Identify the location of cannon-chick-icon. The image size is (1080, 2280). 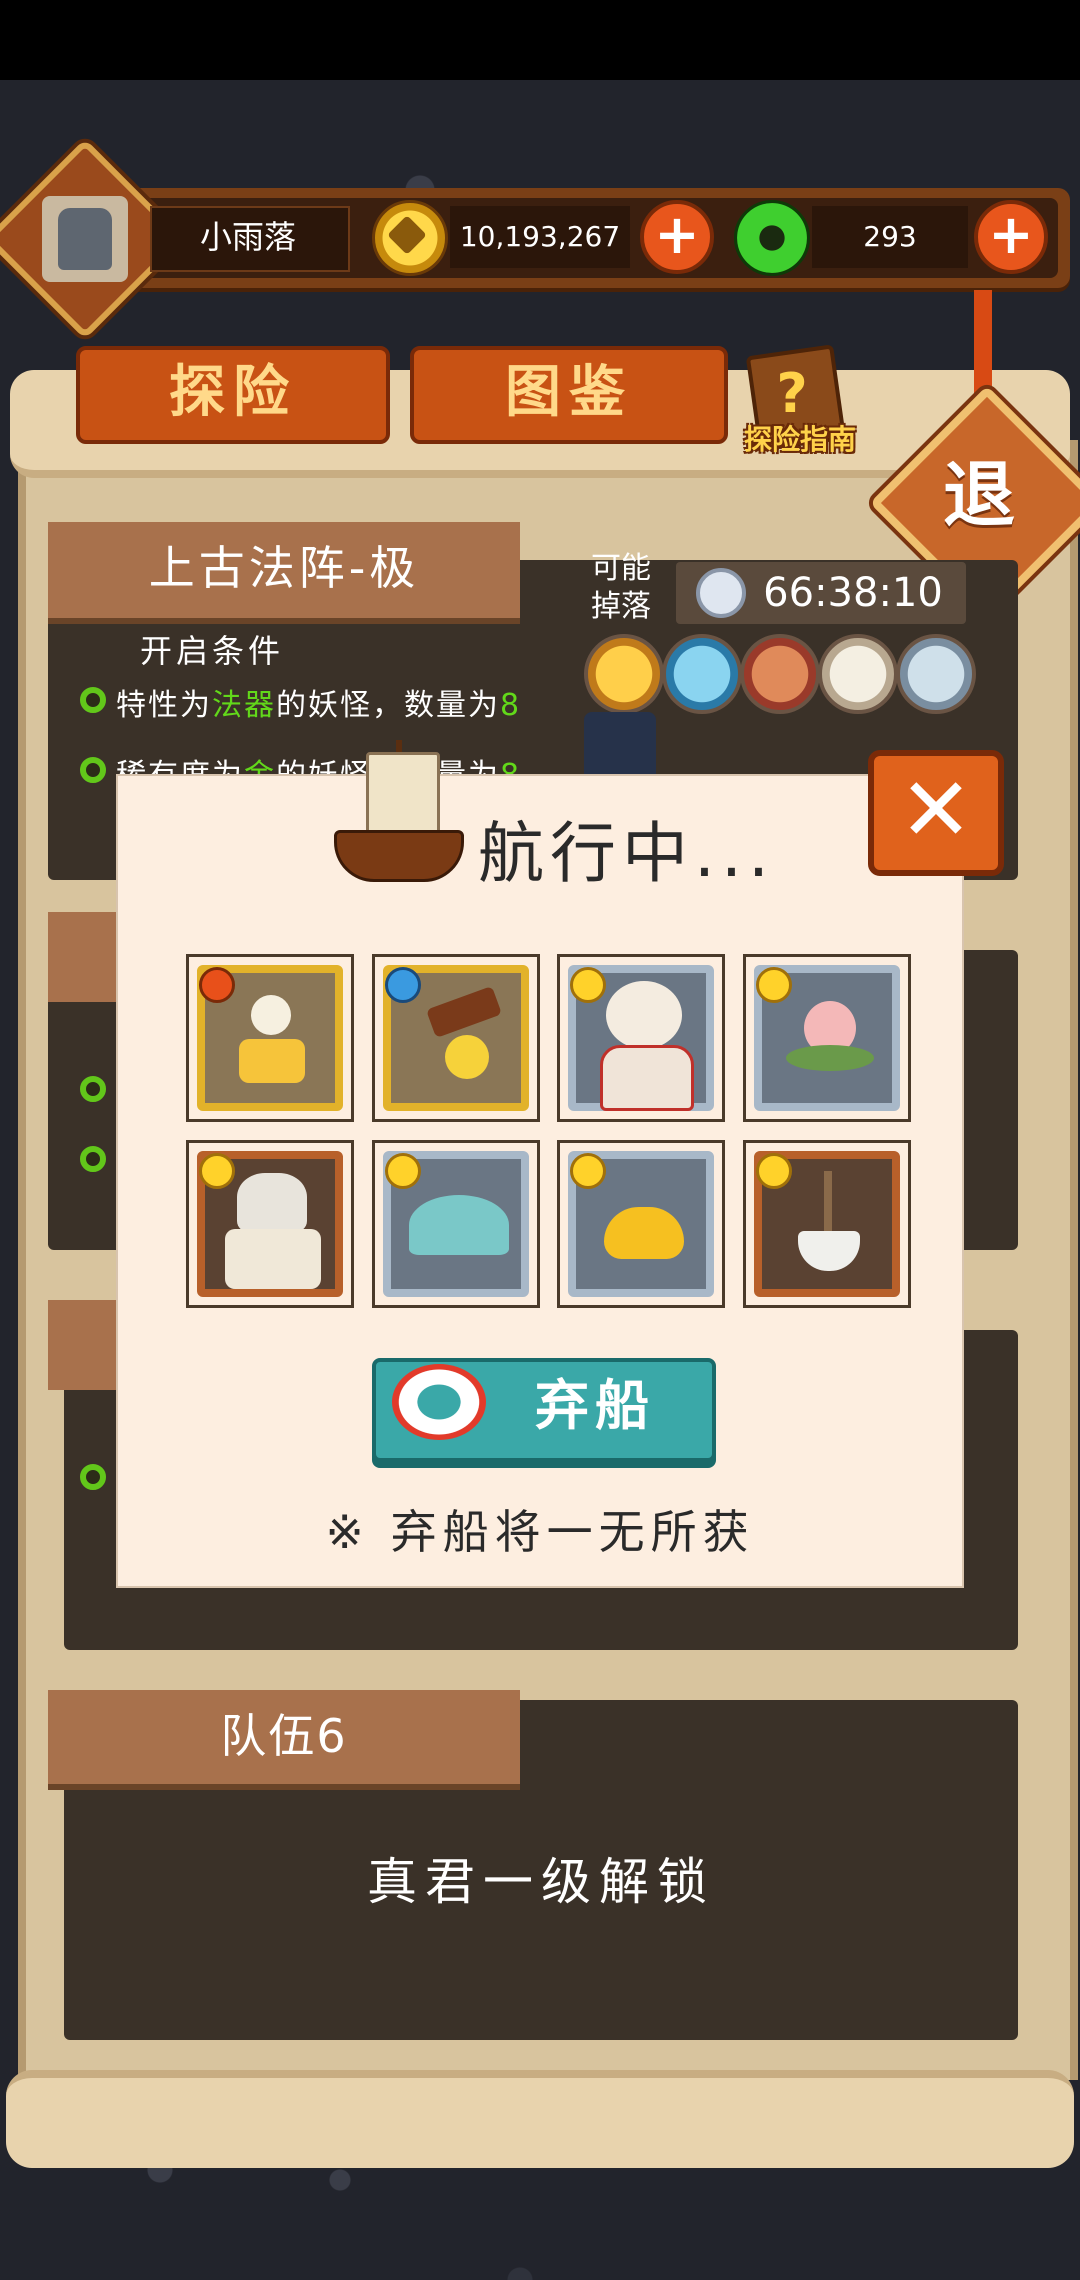
(467, 1057).